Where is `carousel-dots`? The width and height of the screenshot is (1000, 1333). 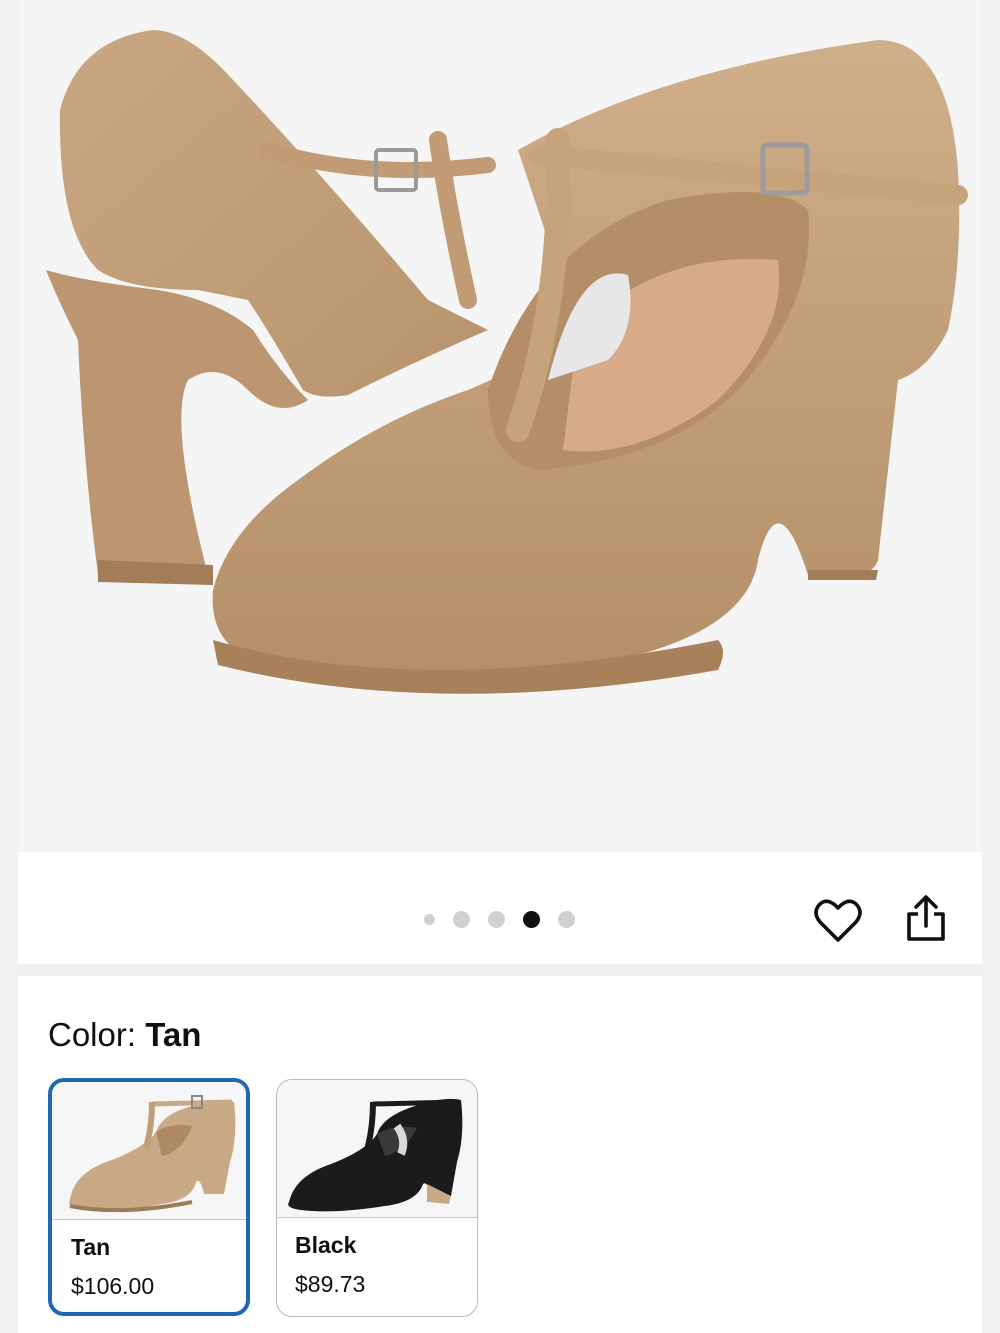
carousel-dots is located at coordinates (508, 919).